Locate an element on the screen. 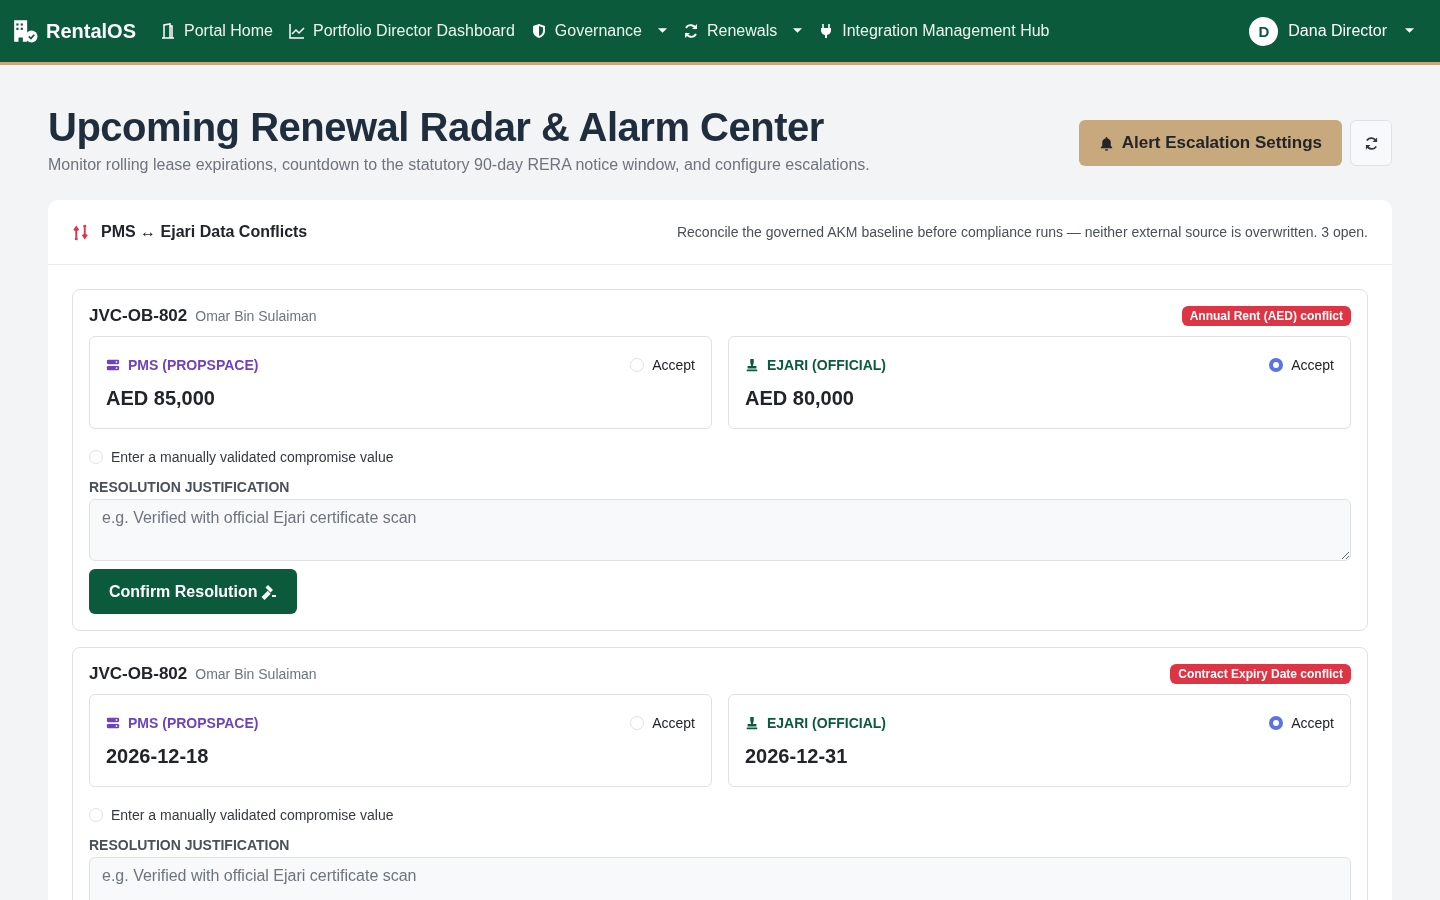 Image resolution: width=1440 pixels, height=900 pixels. avatar: D is located at coordinates (1264, 31).